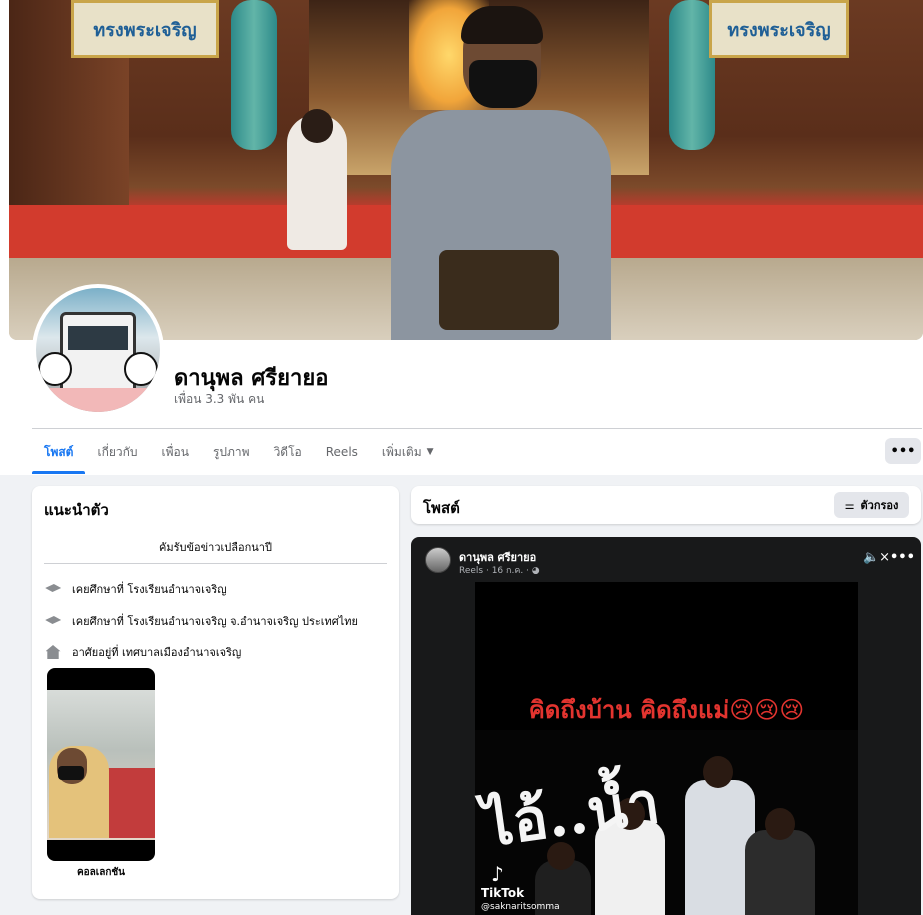 This screenshot has height=915, width=923. I want to click on tab-videos: วิดีโอ, so click(288, 452).